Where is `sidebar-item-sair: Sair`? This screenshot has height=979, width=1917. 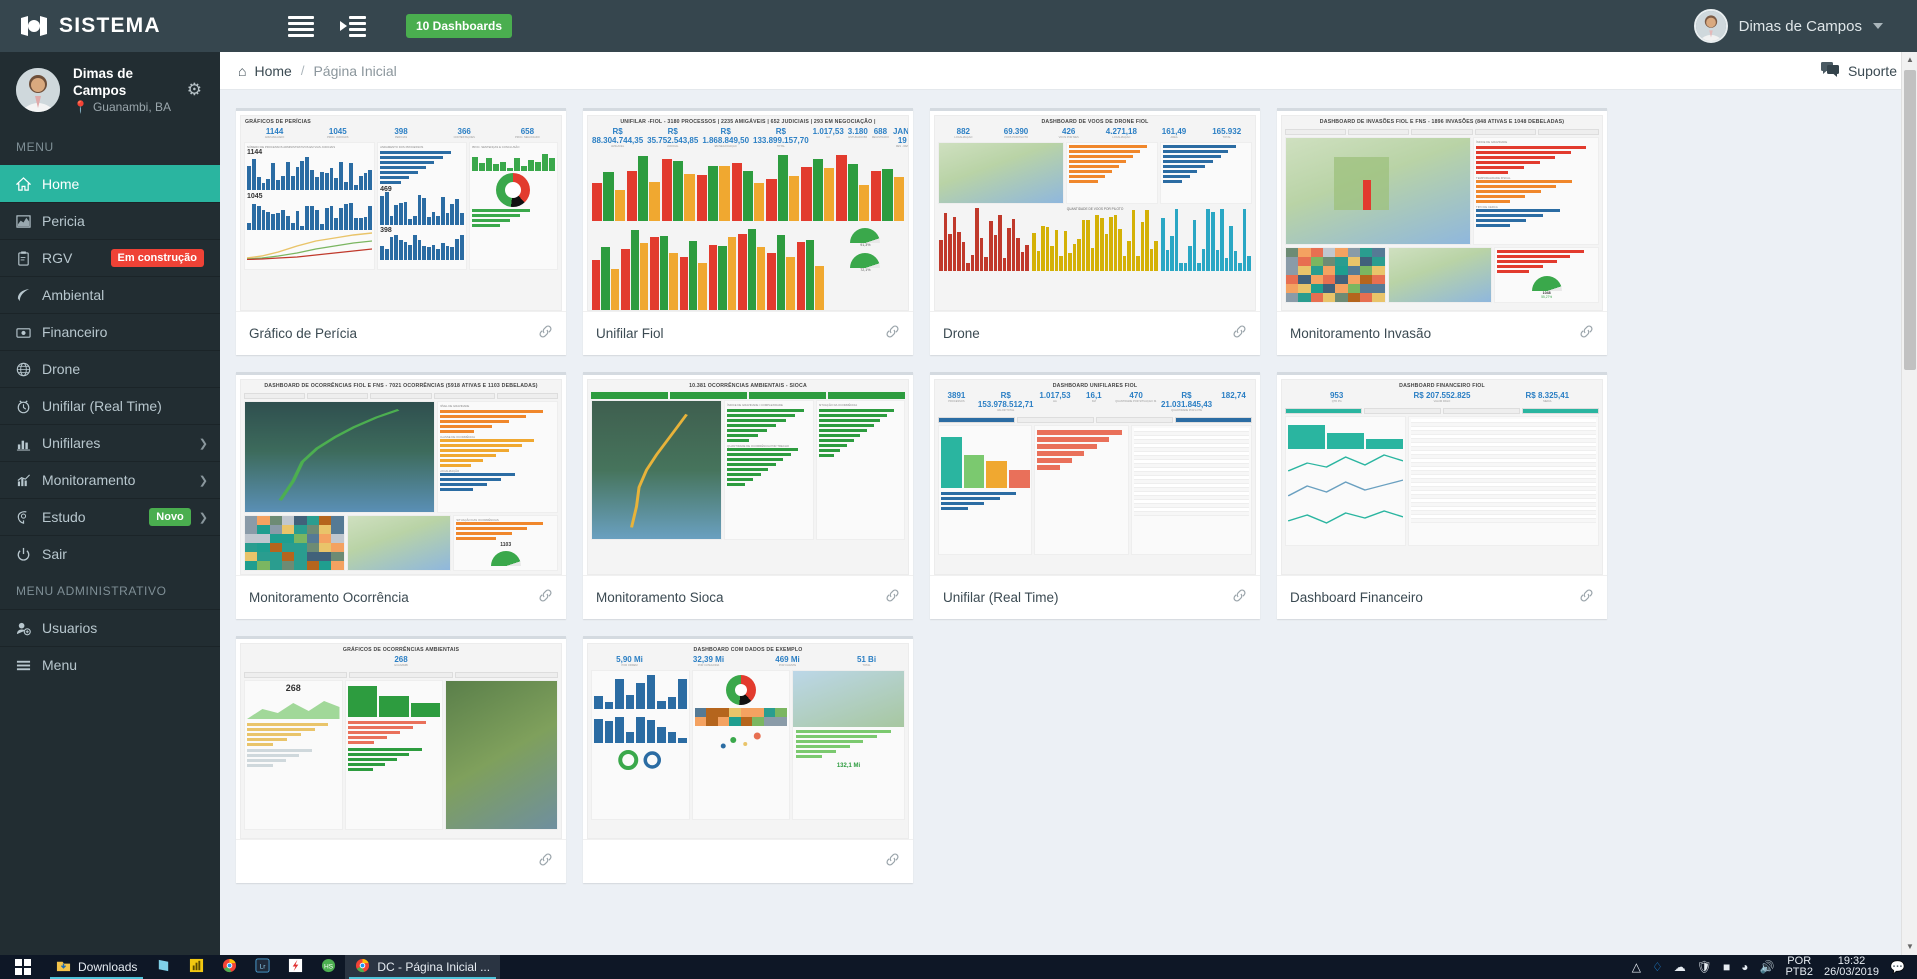 sidebar-item-sair: Sair is located at coordinates (110, 553).